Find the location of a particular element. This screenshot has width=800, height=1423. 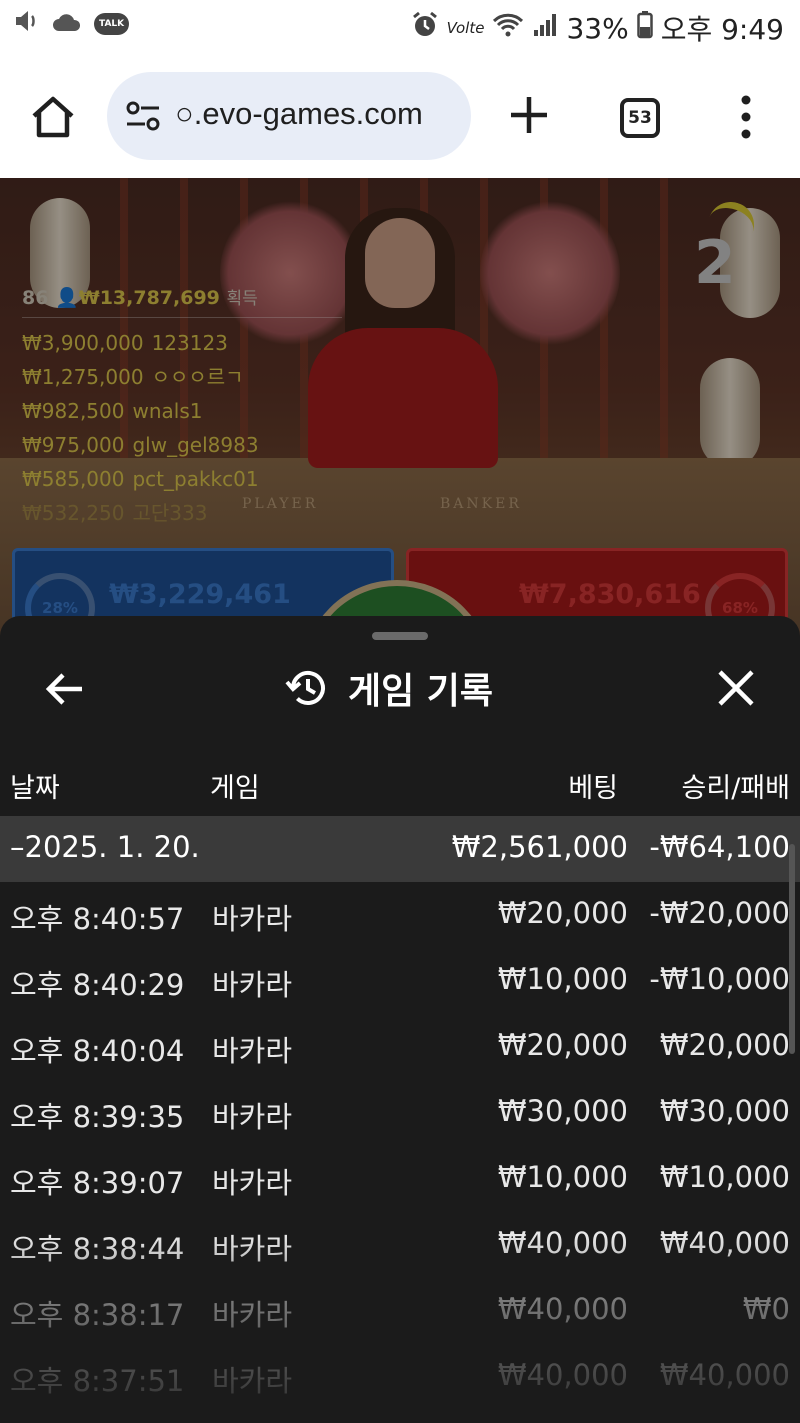

history-row: 오후 8:40:04 바카라 ₩20,000 ₩20,000 is located at coordinates (400, 1047).